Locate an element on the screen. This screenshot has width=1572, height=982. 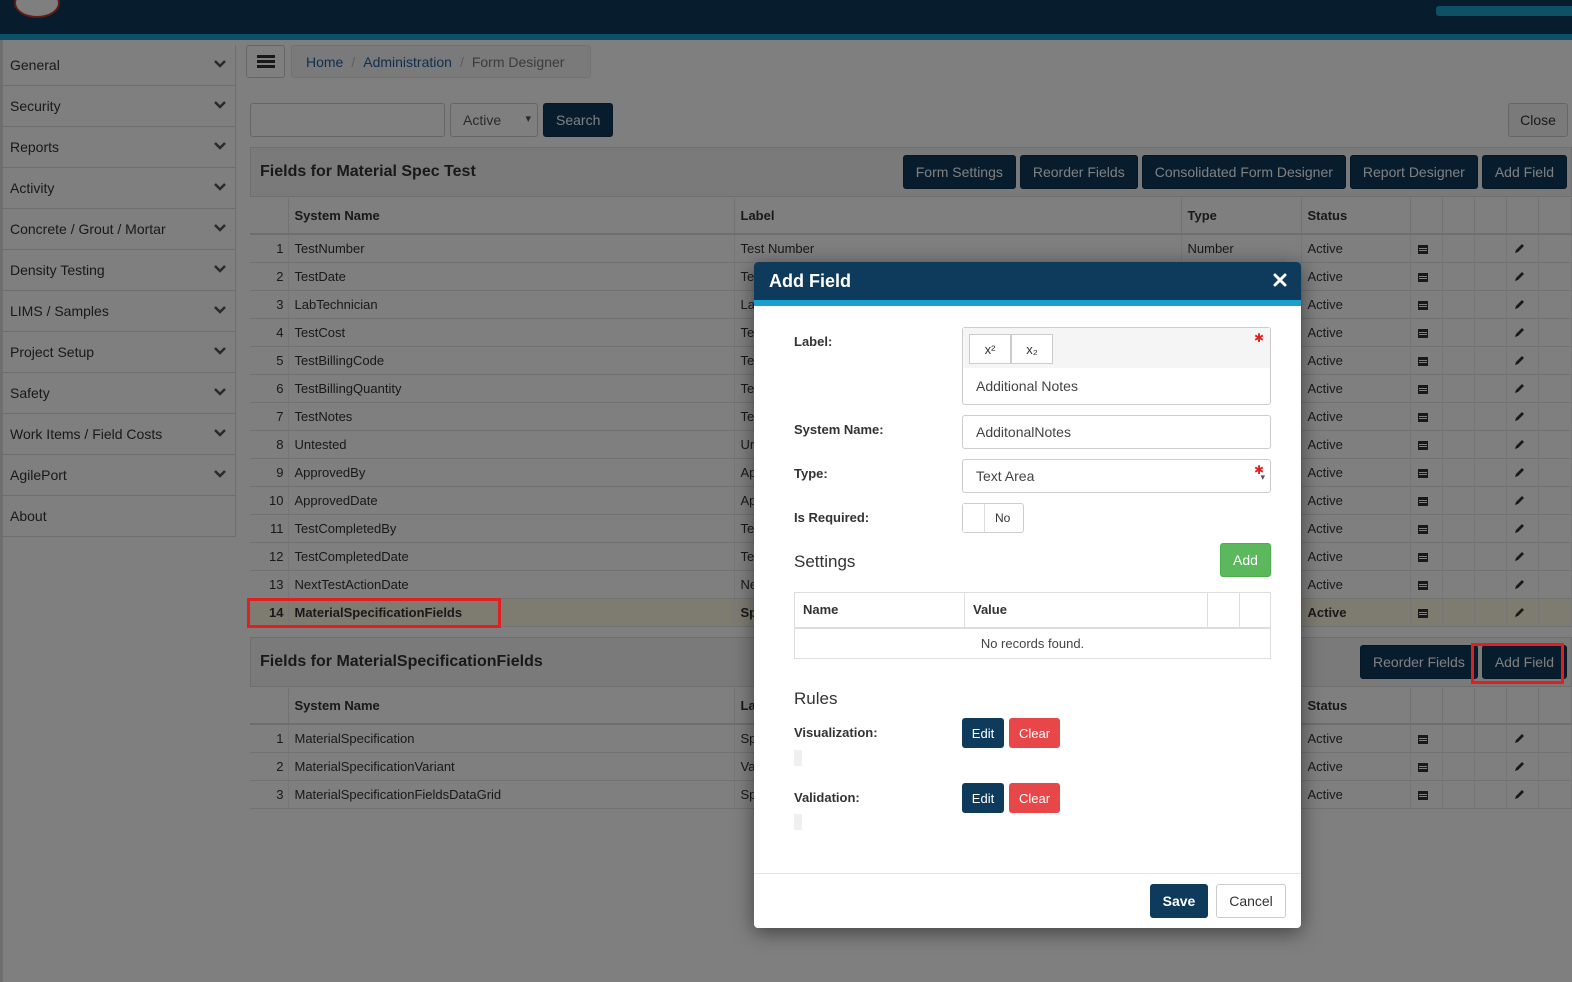
type-label: Type: is located at coordinates (811, 473).